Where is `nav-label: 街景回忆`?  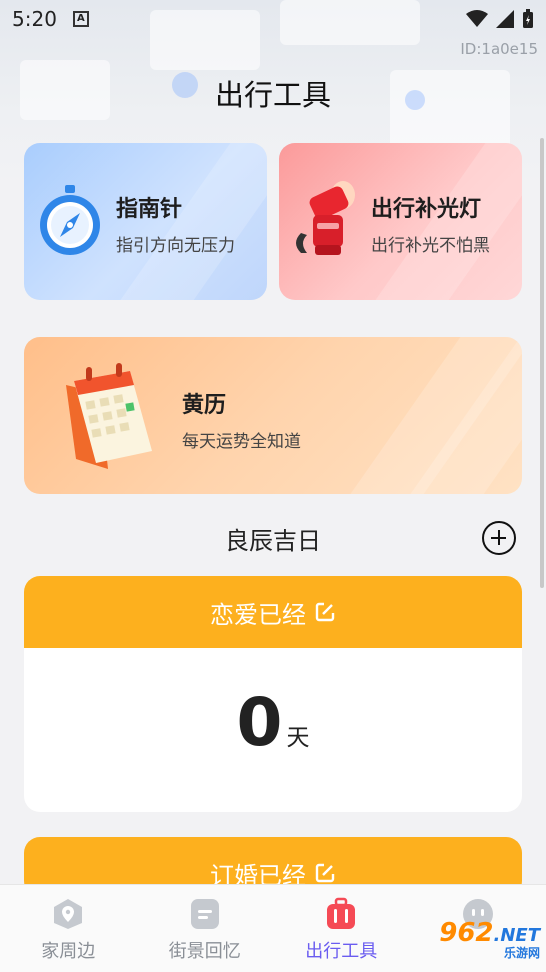
nav-label: 街景回忆 is located at coordinates (204, 951).